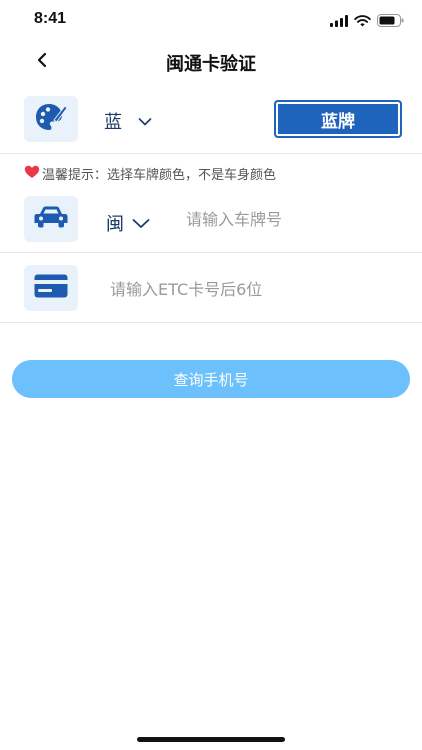 The image size is (422, 750). I want to click on plate-number-icon-box, so click(51, 219).